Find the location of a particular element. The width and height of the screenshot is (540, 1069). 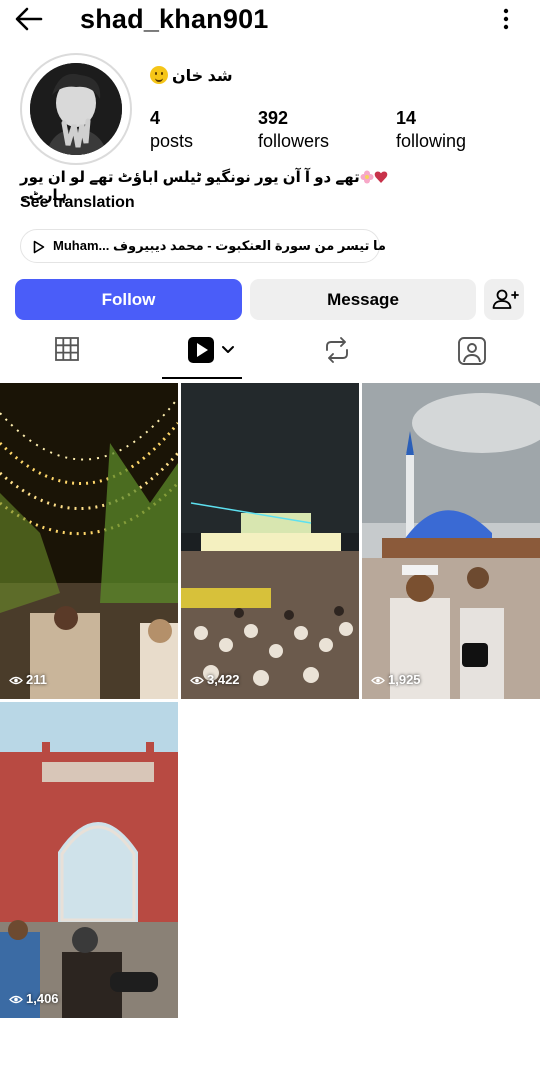

suggested-users-button is located at coordinates (504, 299).